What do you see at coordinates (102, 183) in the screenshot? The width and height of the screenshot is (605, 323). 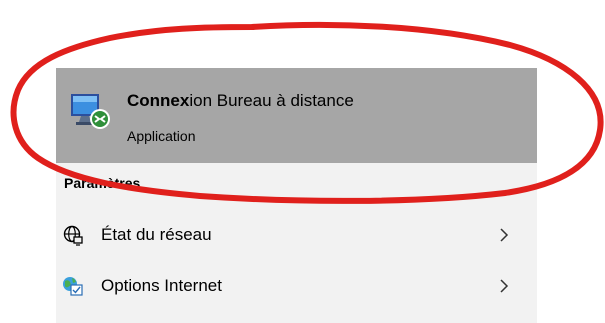 I see `settings-section-header: Paramètres` at bounding box center [102, 183].